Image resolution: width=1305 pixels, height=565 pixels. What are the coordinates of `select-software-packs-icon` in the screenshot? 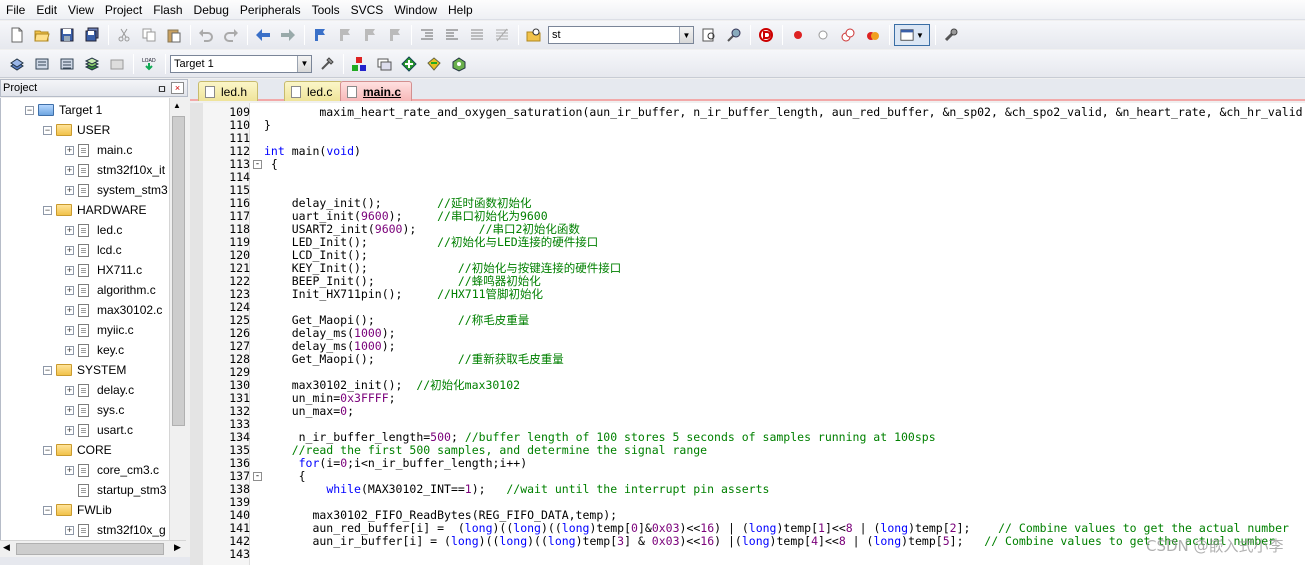 It's located at (434, 64).